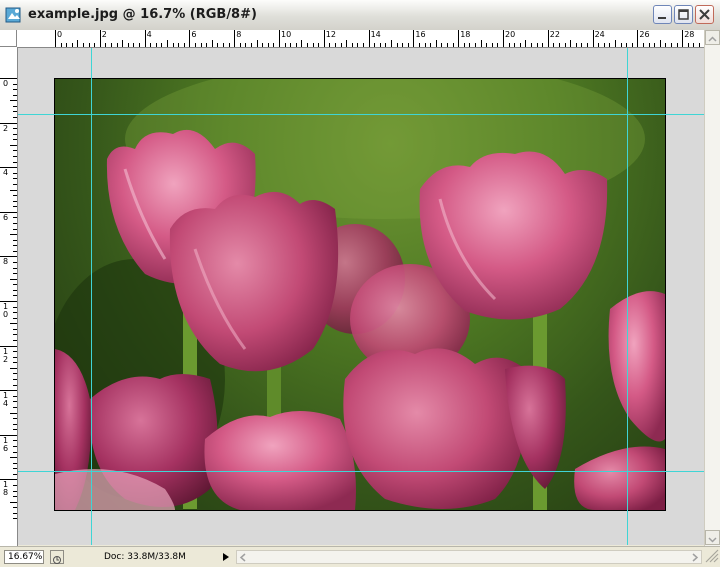  Describe the element at coordinates (6, 173) in the screenshot. I see `ruler-label: 4` at that location.